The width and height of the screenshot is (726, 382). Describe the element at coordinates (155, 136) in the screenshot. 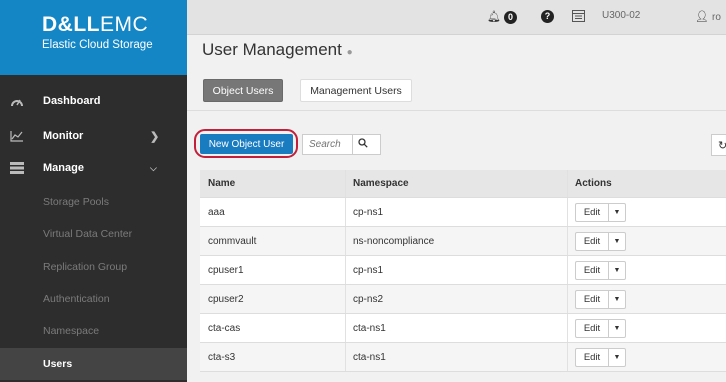

I see `chevron-right-icon: ❯` at that location.